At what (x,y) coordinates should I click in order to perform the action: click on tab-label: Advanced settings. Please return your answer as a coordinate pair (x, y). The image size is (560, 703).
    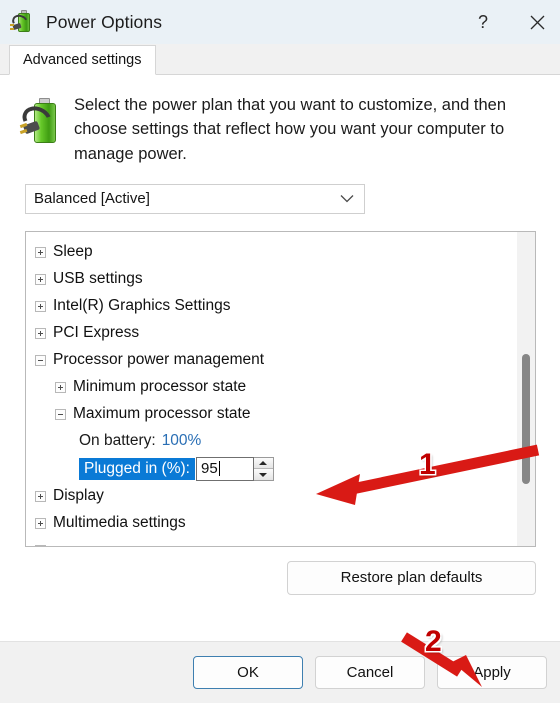
    Looking at the image, I should click on (82, 60).